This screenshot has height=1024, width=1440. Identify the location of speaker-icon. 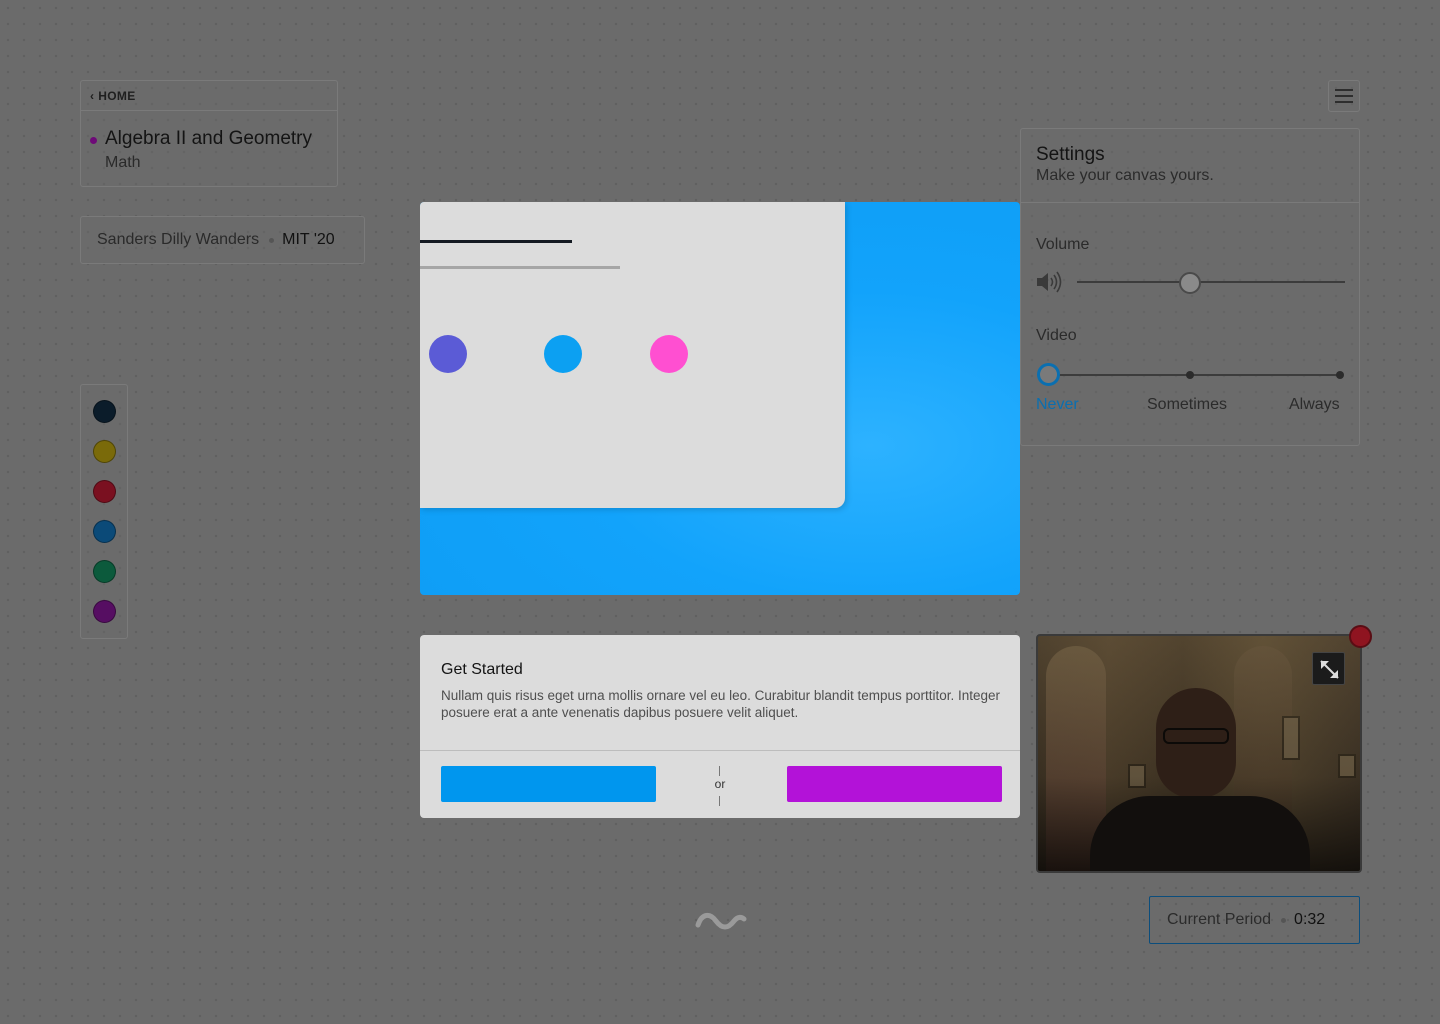
(1049, 282).